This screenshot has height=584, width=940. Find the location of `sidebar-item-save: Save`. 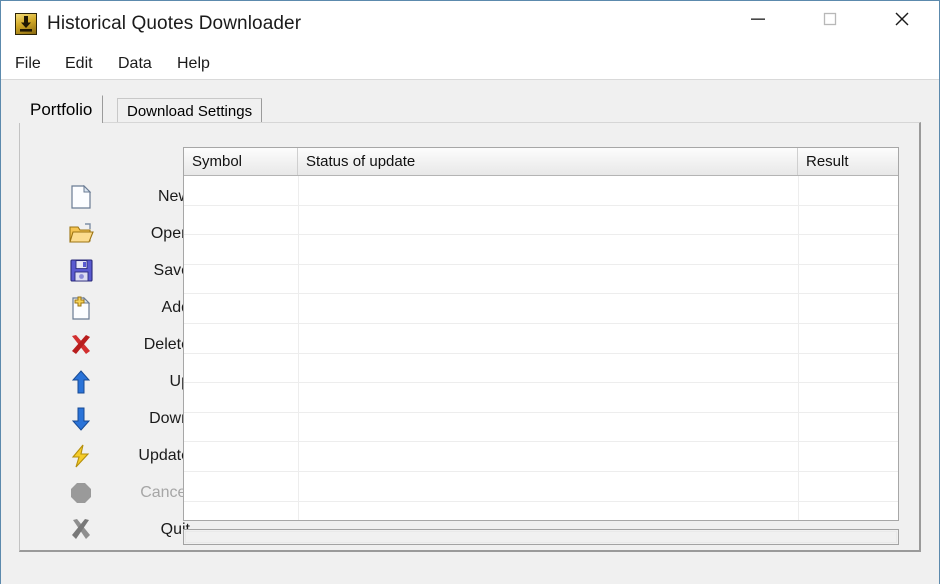

sidebar-item-save: Save is located at coordinates (114, 270).